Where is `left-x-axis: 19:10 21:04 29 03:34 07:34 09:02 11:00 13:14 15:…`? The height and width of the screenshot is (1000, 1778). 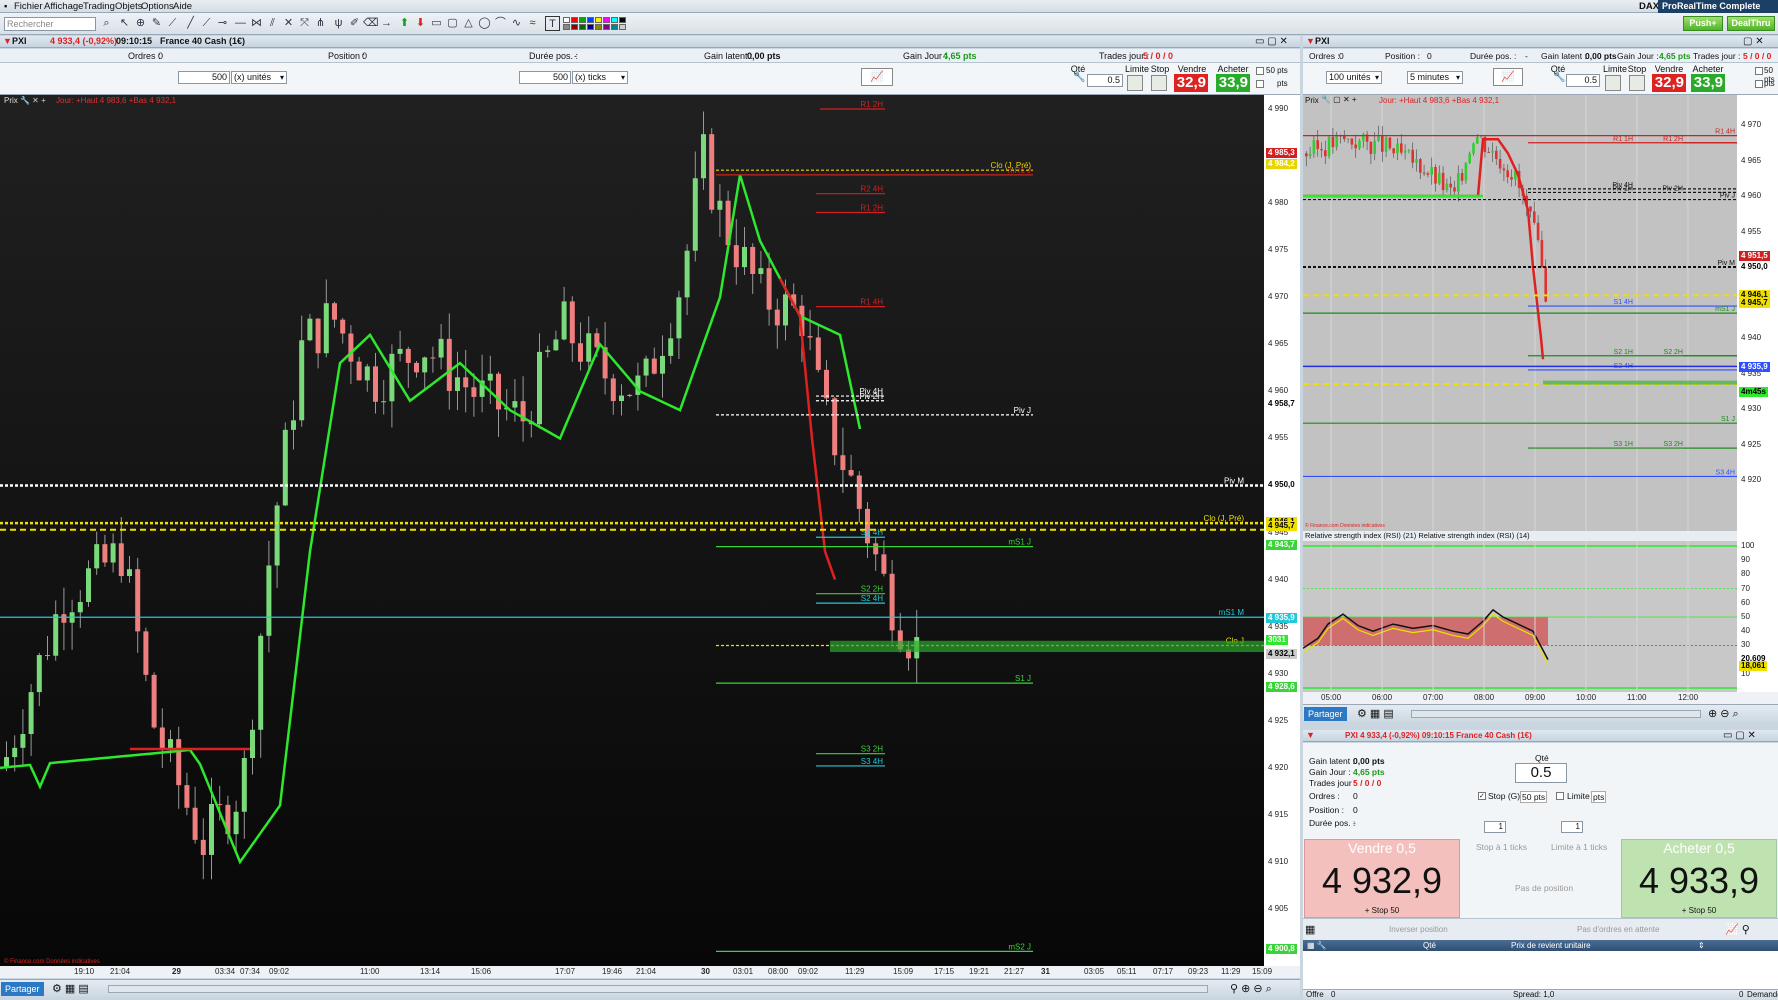 left-x-axis: 19:10 21:04 29 03:34 07:34 09:02 11:00 13:14 15:… is located at coordinates (650, 972).